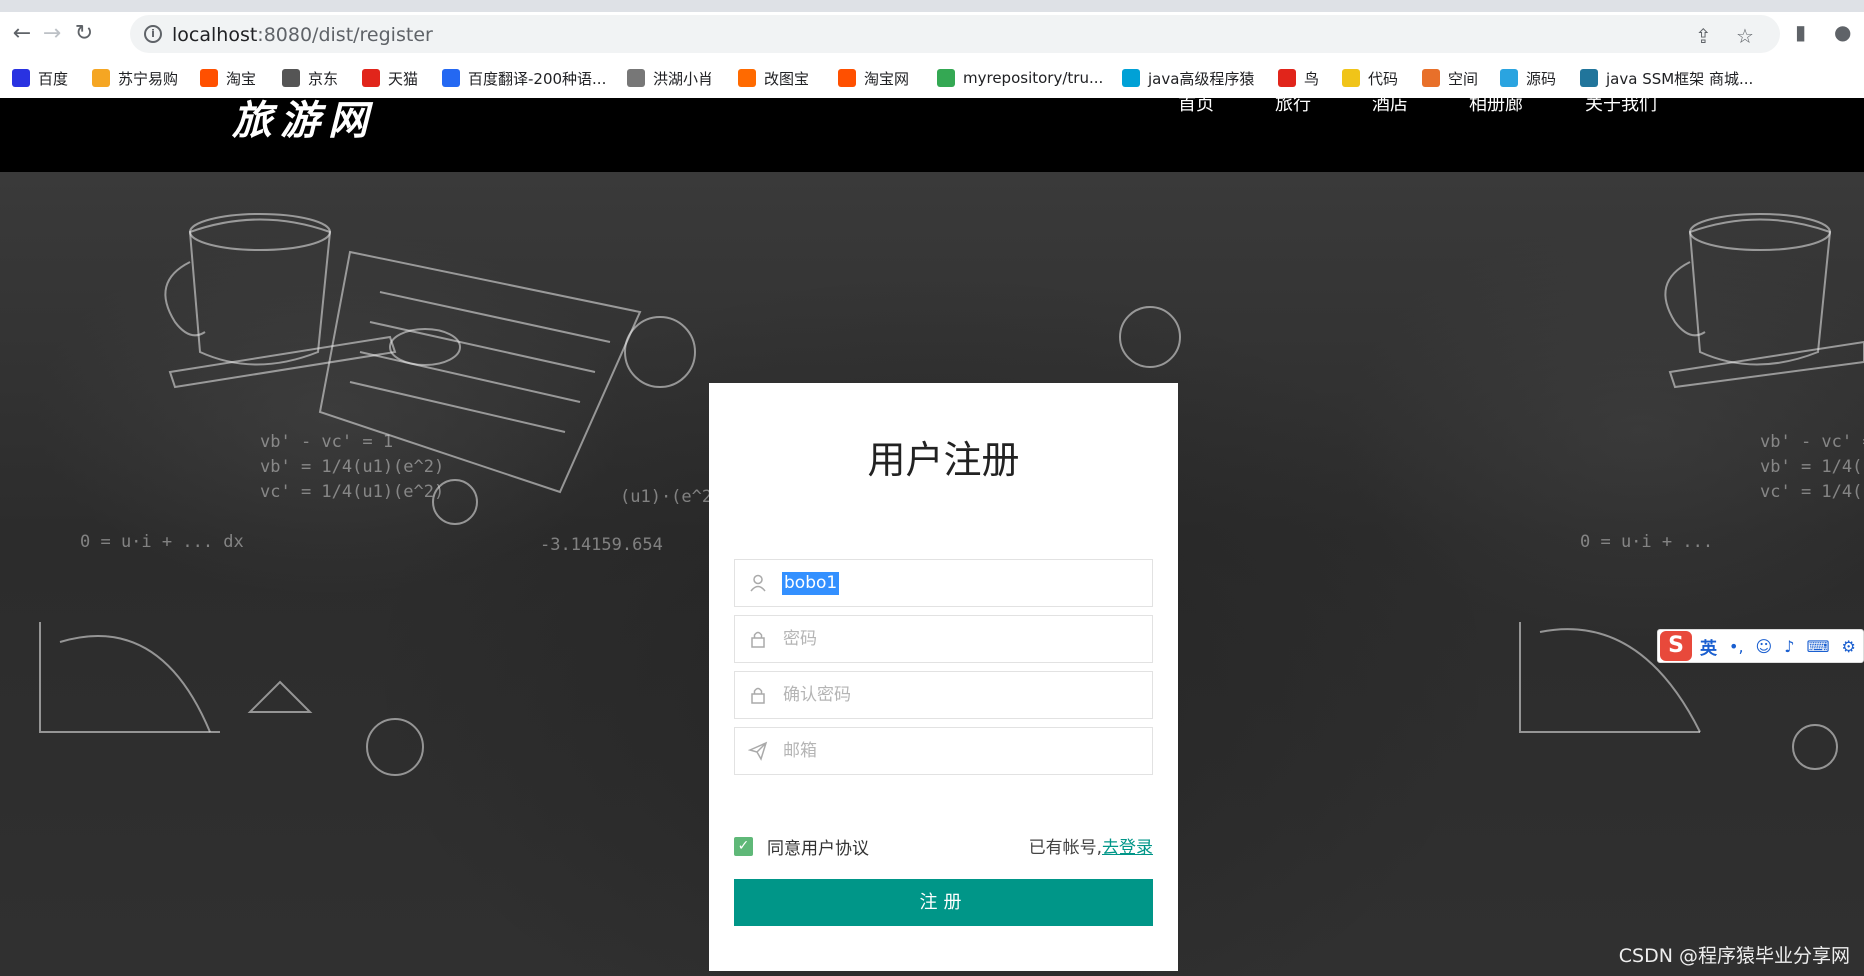 The image size is (1864, 976). I want to click on paper-plane-icon, so click(758, 751).